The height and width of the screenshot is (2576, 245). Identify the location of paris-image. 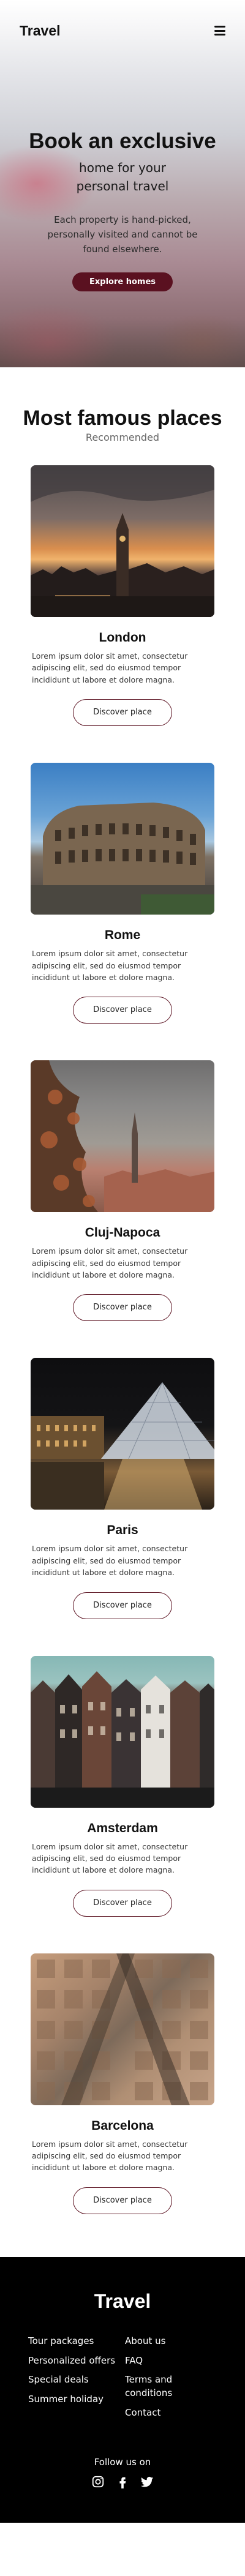
(123, 1434).